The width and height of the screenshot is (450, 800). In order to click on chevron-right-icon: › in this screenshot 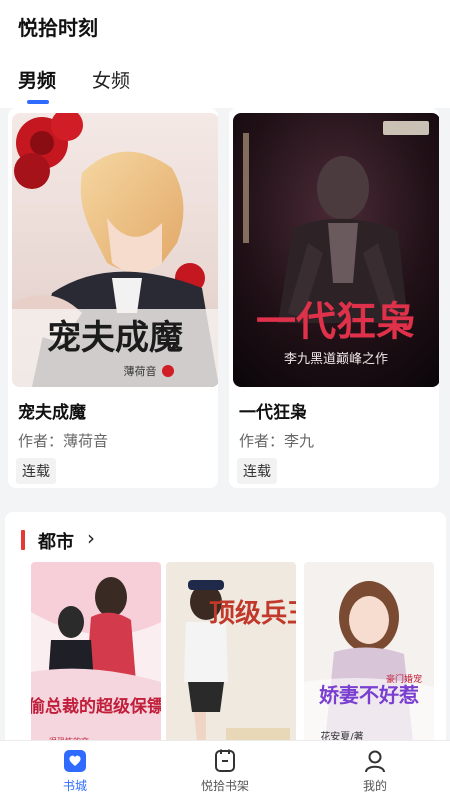, I will do `click(91, 538)`.